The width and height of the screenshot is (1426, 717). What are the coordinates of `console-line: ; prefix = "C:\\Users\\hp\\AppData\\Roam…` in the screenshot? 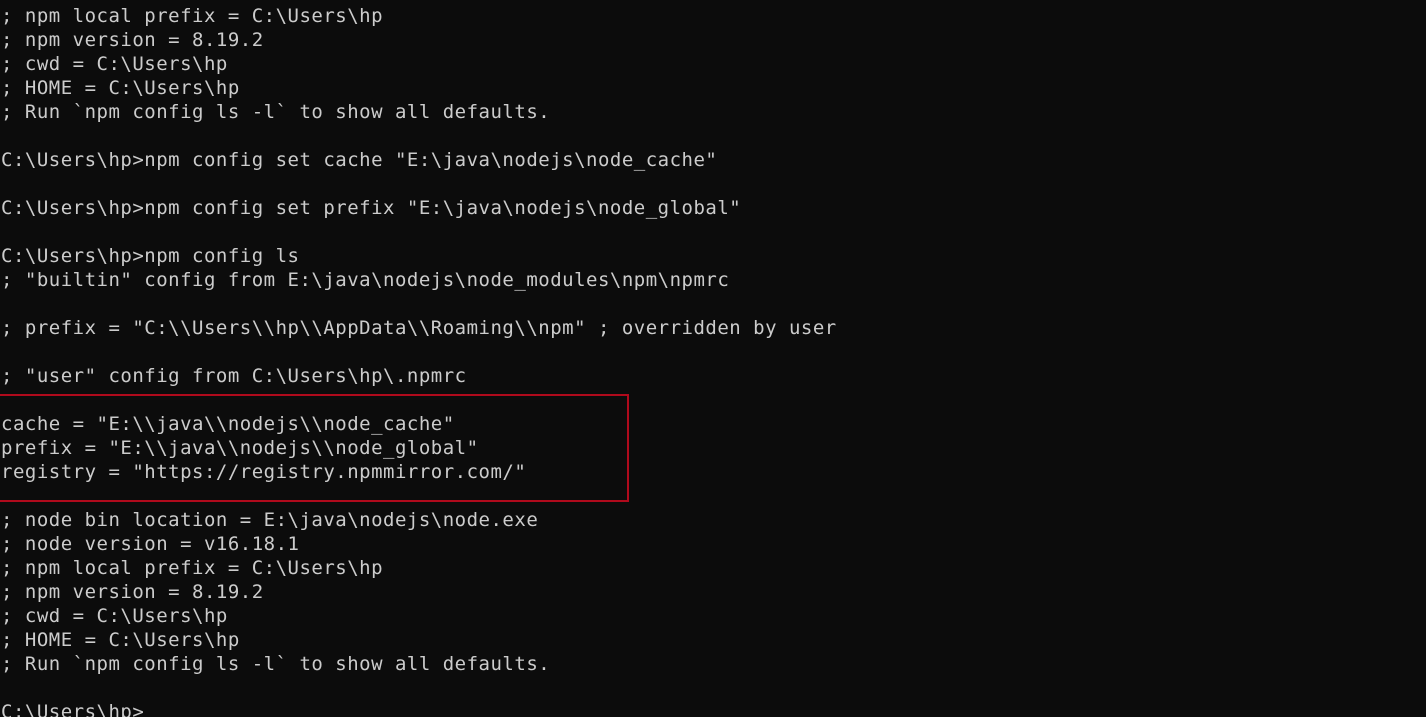 It's located at (419, 328).